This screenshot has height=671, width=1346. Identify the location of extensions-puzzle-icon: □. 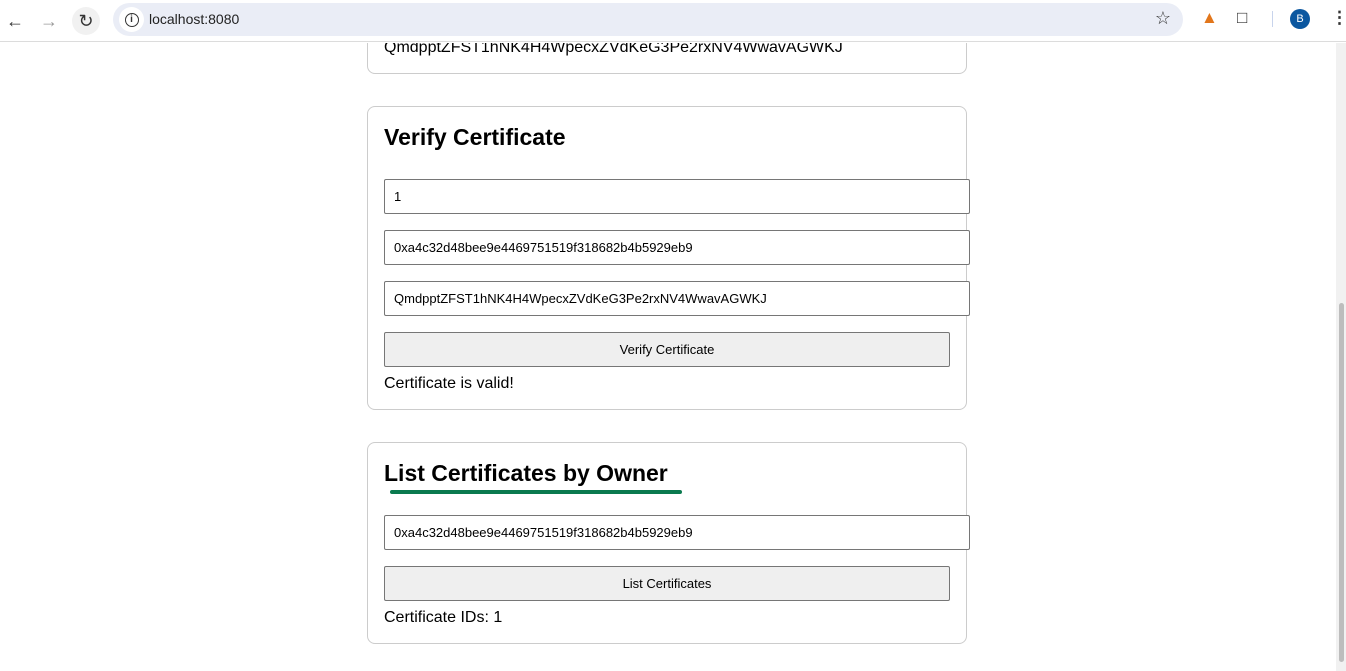
(1242, 18).